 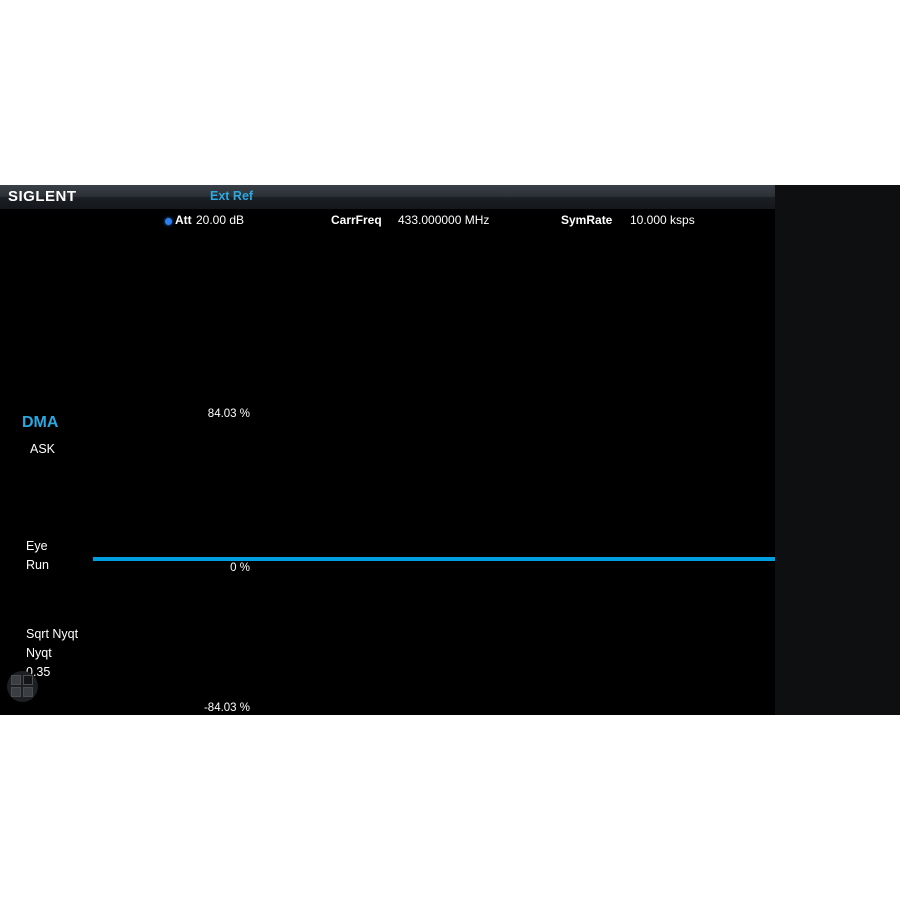 I want to click on siglent-logo: SIGLENT, so click(x=42, y=196).